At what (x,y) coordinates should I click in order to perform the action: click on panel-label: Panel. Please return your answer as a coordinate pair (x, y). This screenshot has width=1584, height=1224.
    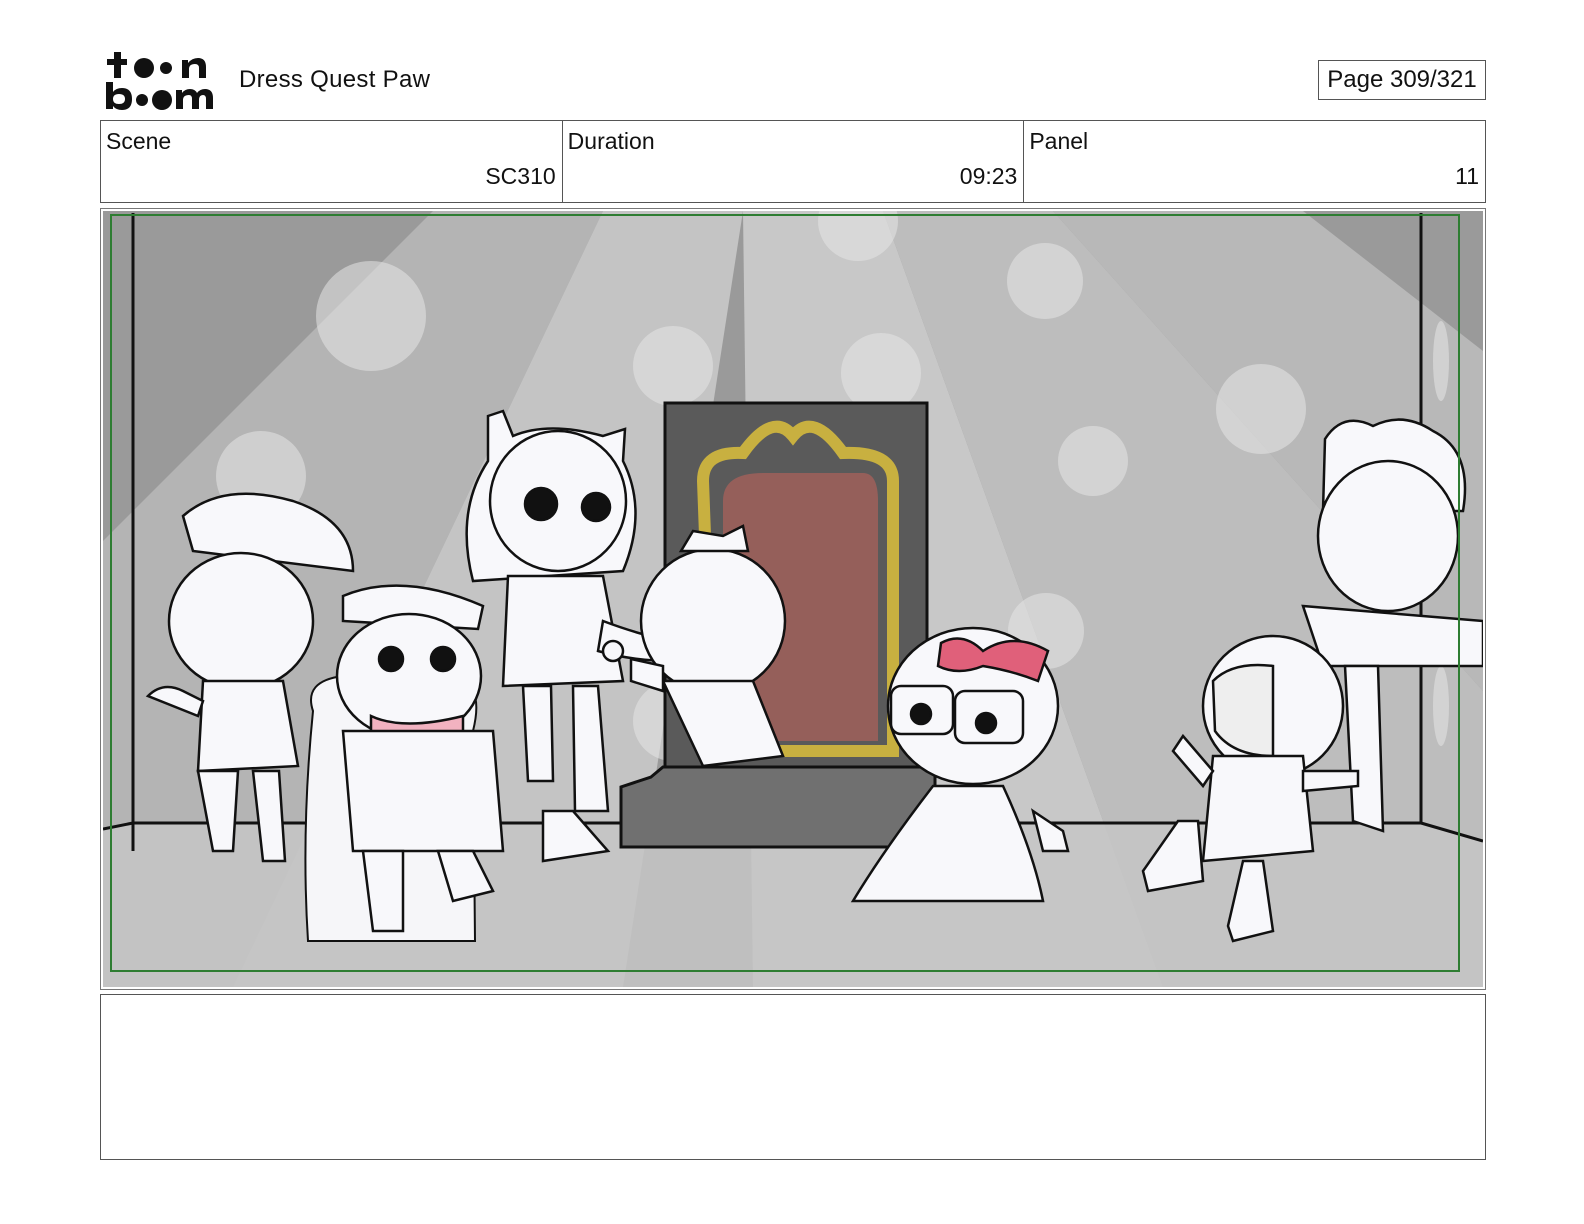
    Looking at the image, I should click on (1059, 141).